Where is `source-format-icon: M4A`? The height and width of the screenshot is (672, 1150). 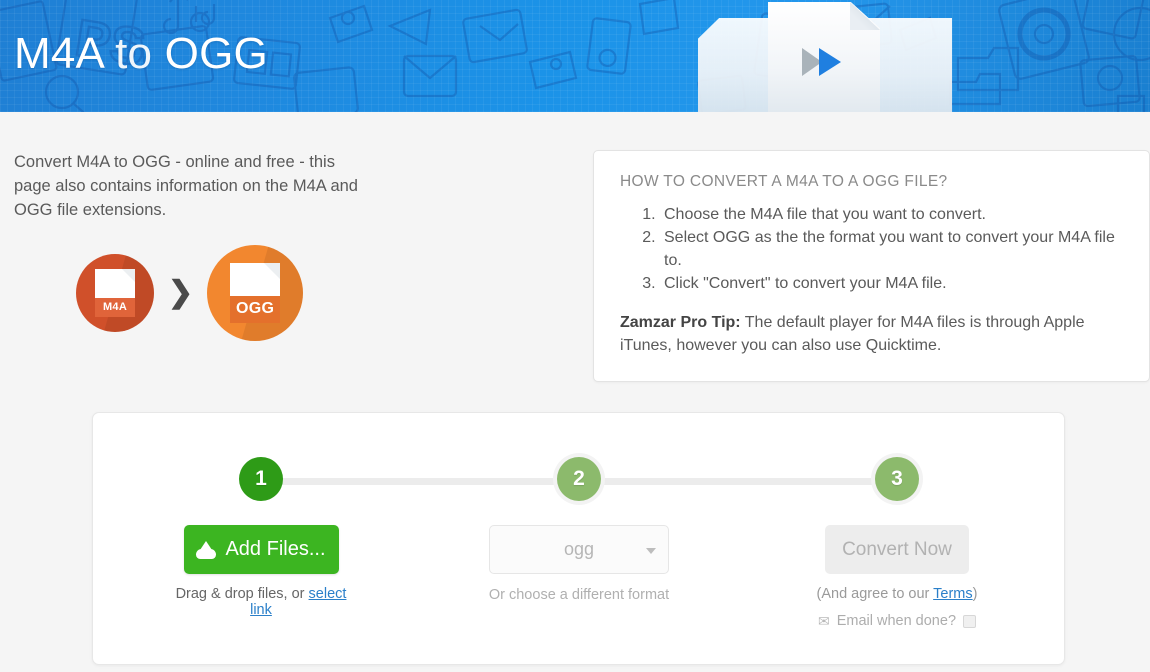
source-format-icon: M4A is located at coordinates (115, 293).